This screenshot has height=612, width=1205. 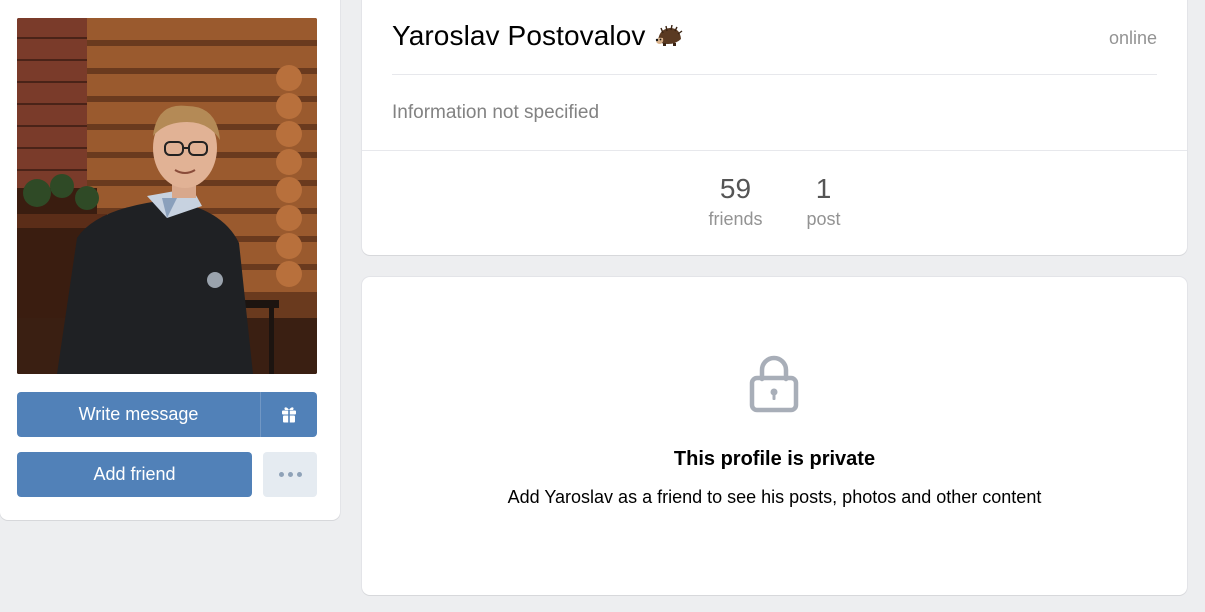 I want to click on profile-photo, so click(x=167, y=196).